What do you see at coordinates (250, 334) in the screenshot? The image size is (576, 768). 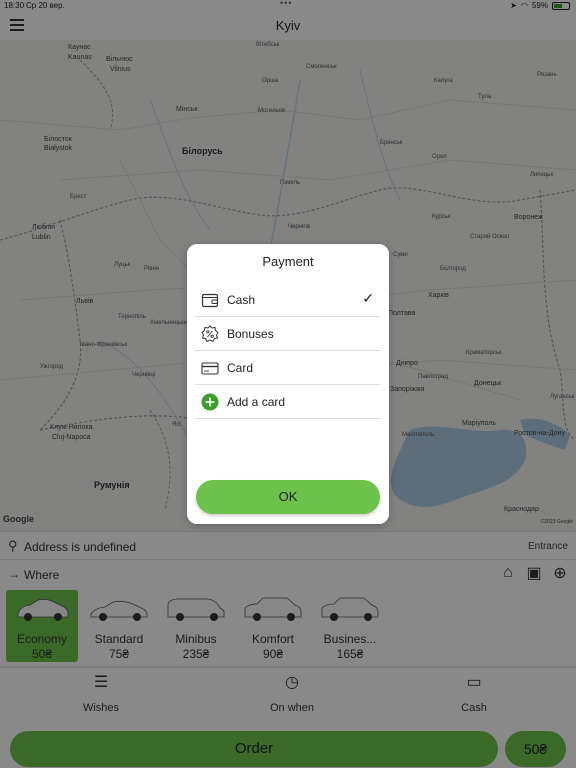 I see `payment-option-label: Bonuses` at bounding box center [250, 334].